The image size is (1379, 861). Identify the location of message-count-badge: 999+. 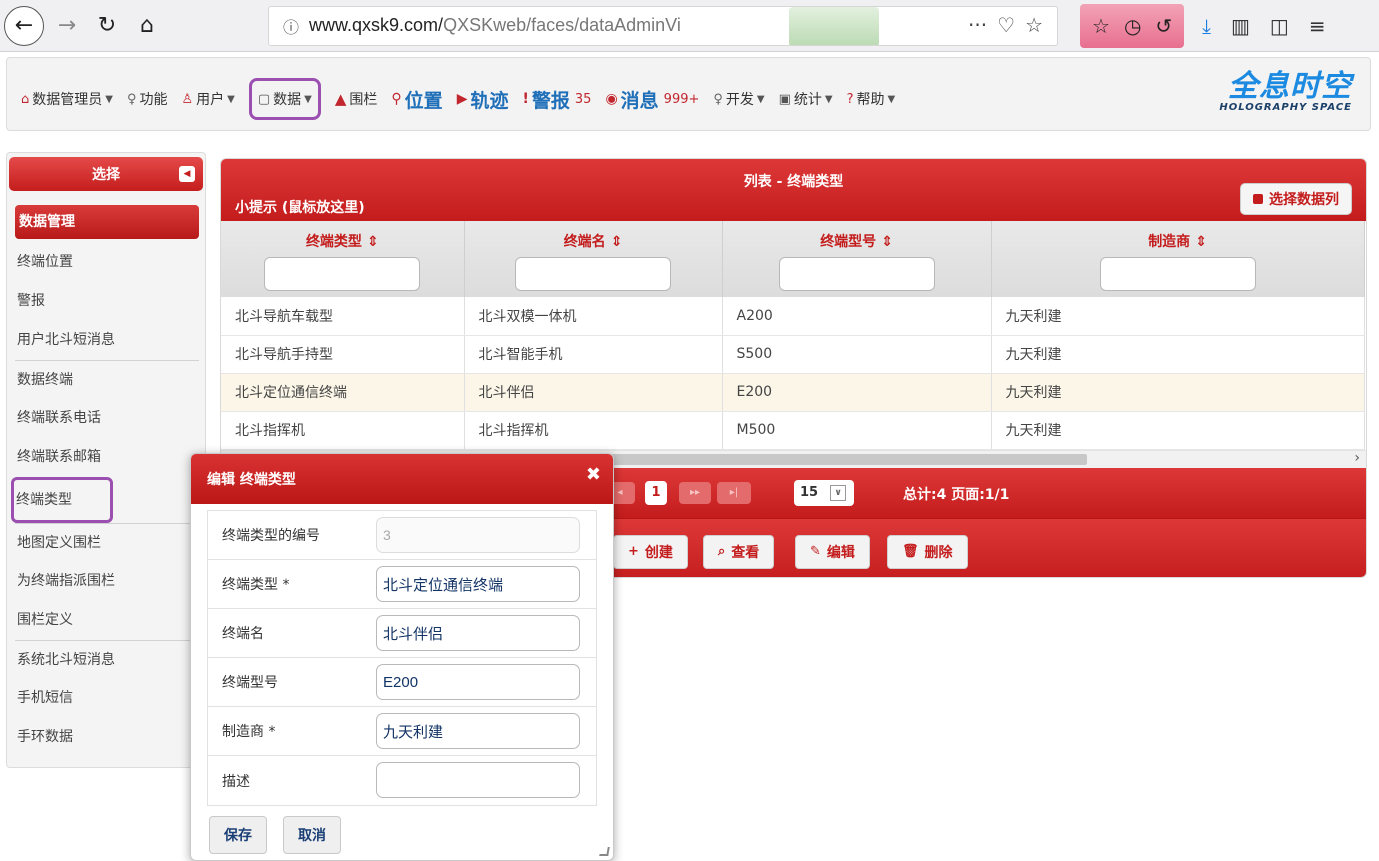
(681, 99).